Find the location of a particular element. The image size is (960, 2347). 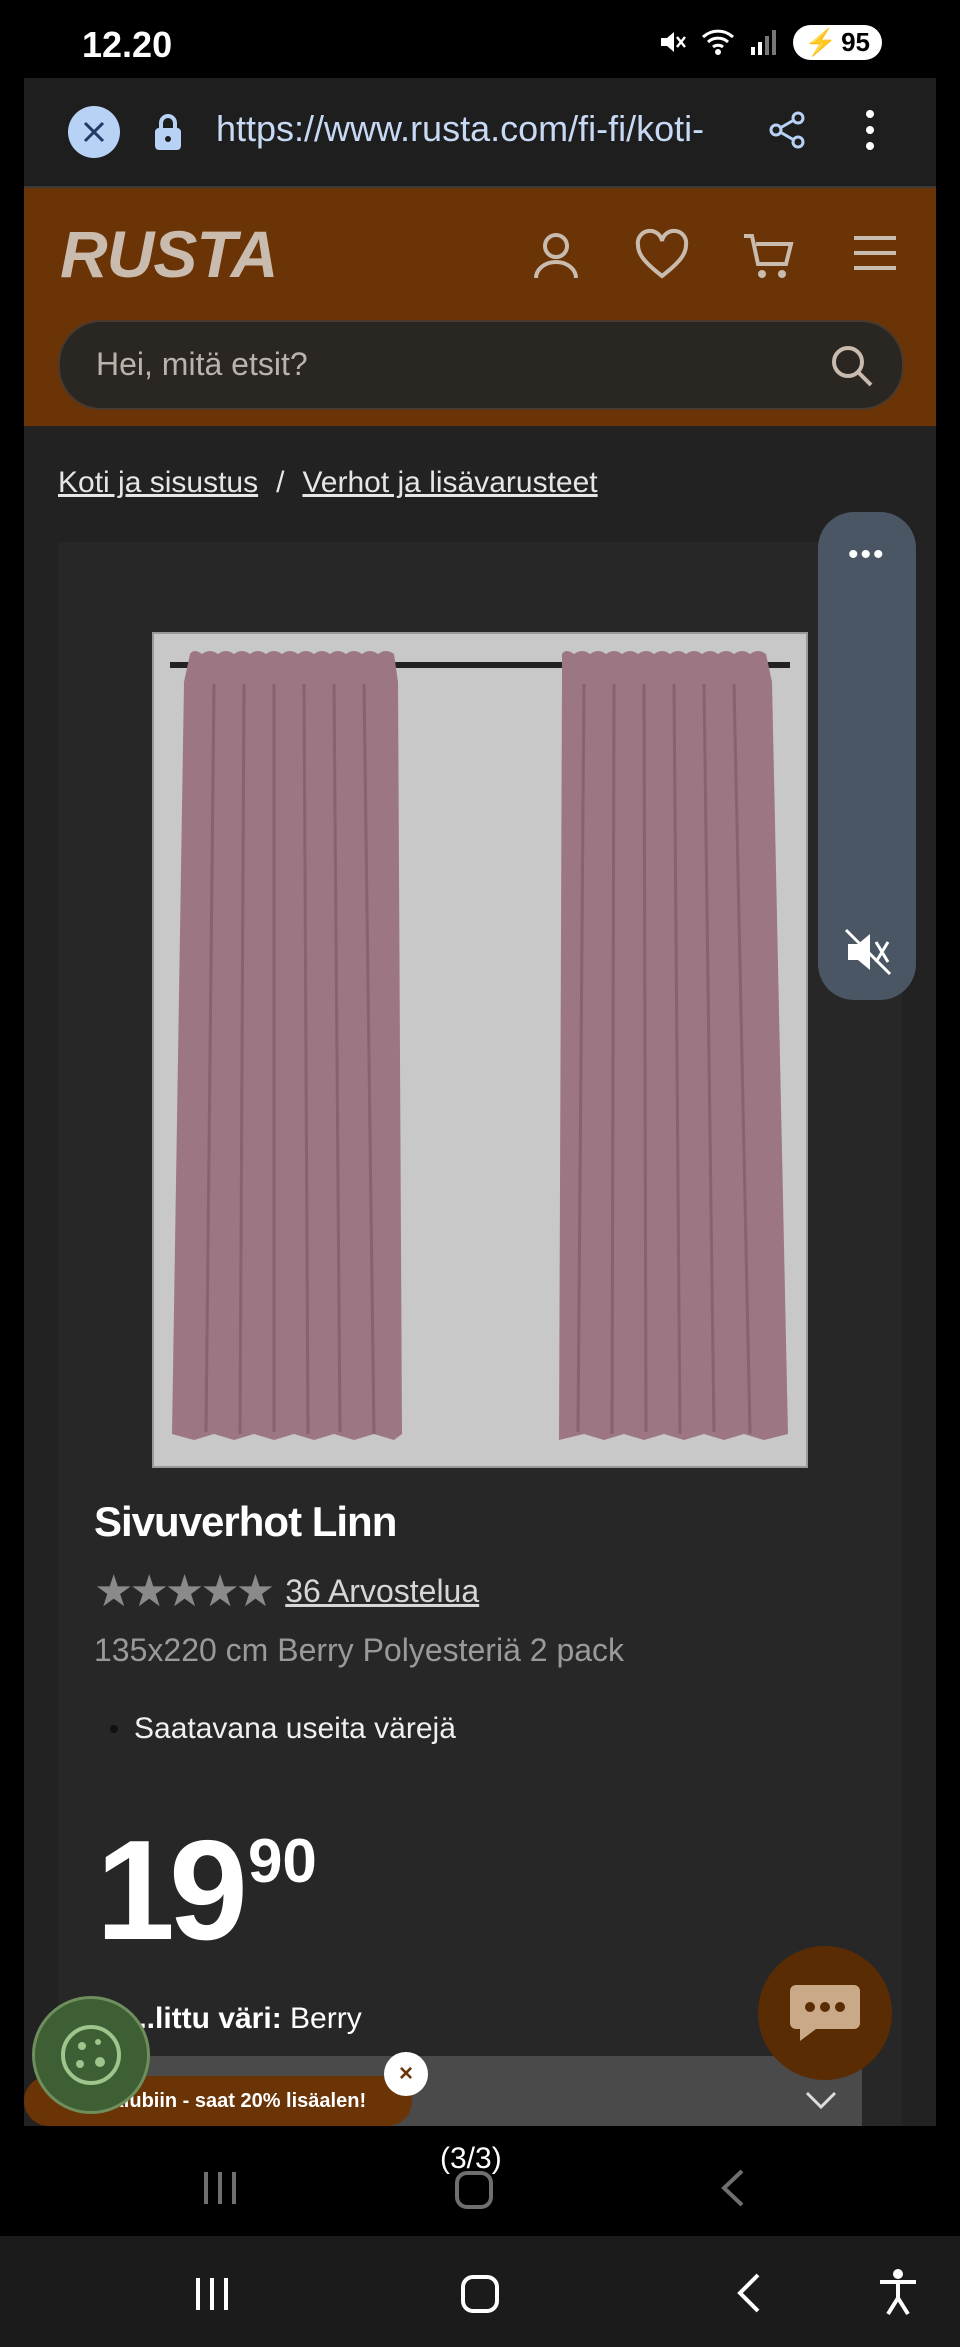

cookie-settings-button is located at coordinates (91, 2055).